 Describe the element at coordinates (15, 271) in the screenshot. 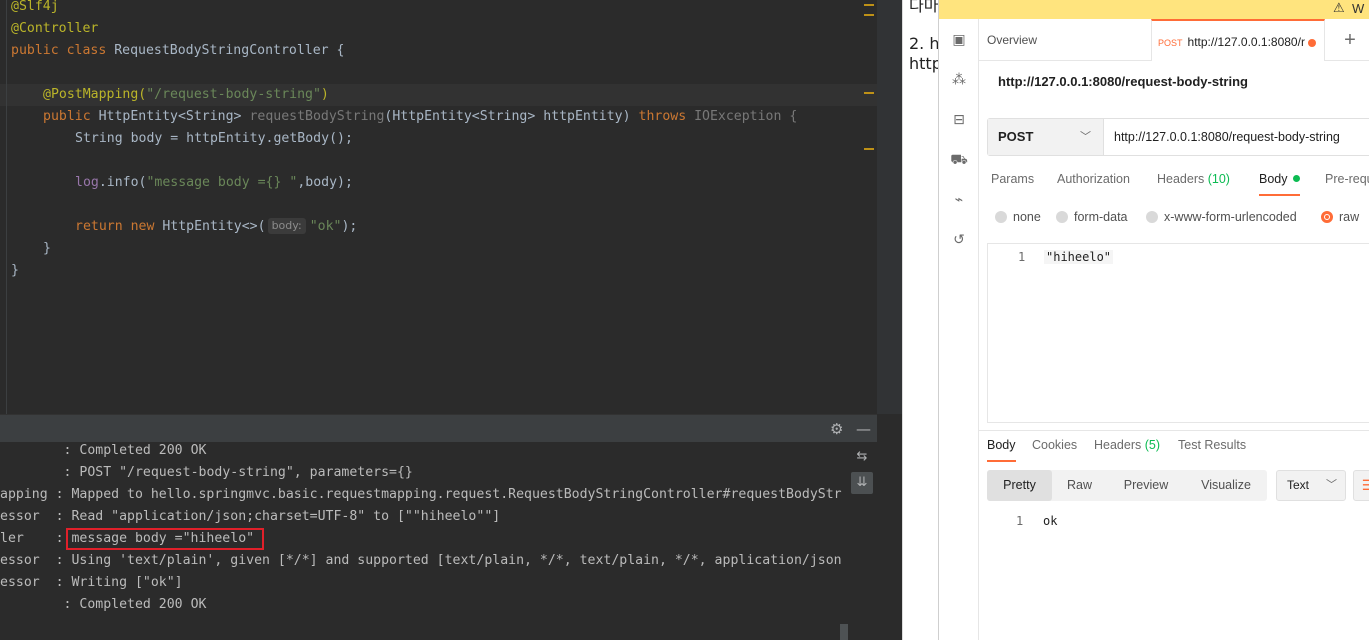

I see `code-line-13: }` at that location.